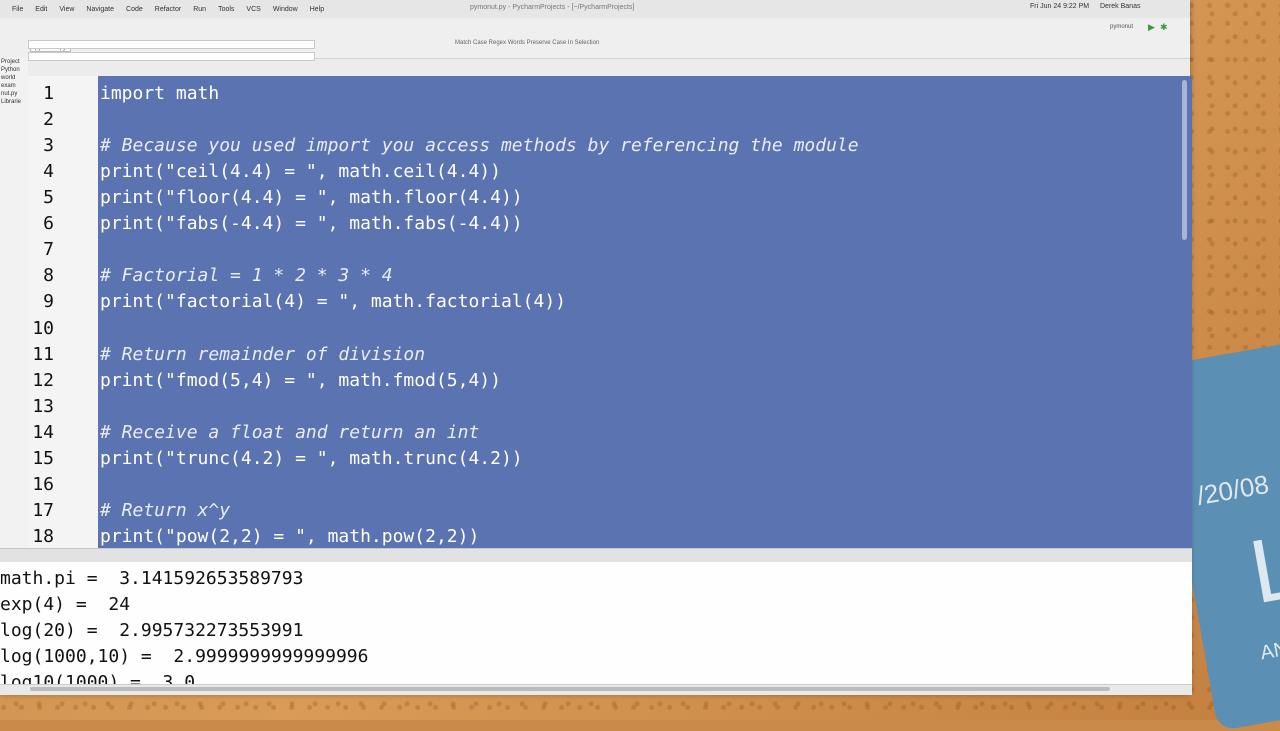  Describe the element at coordinates (48, 93) in the screenshot. I see `line-number: 1` at that location.